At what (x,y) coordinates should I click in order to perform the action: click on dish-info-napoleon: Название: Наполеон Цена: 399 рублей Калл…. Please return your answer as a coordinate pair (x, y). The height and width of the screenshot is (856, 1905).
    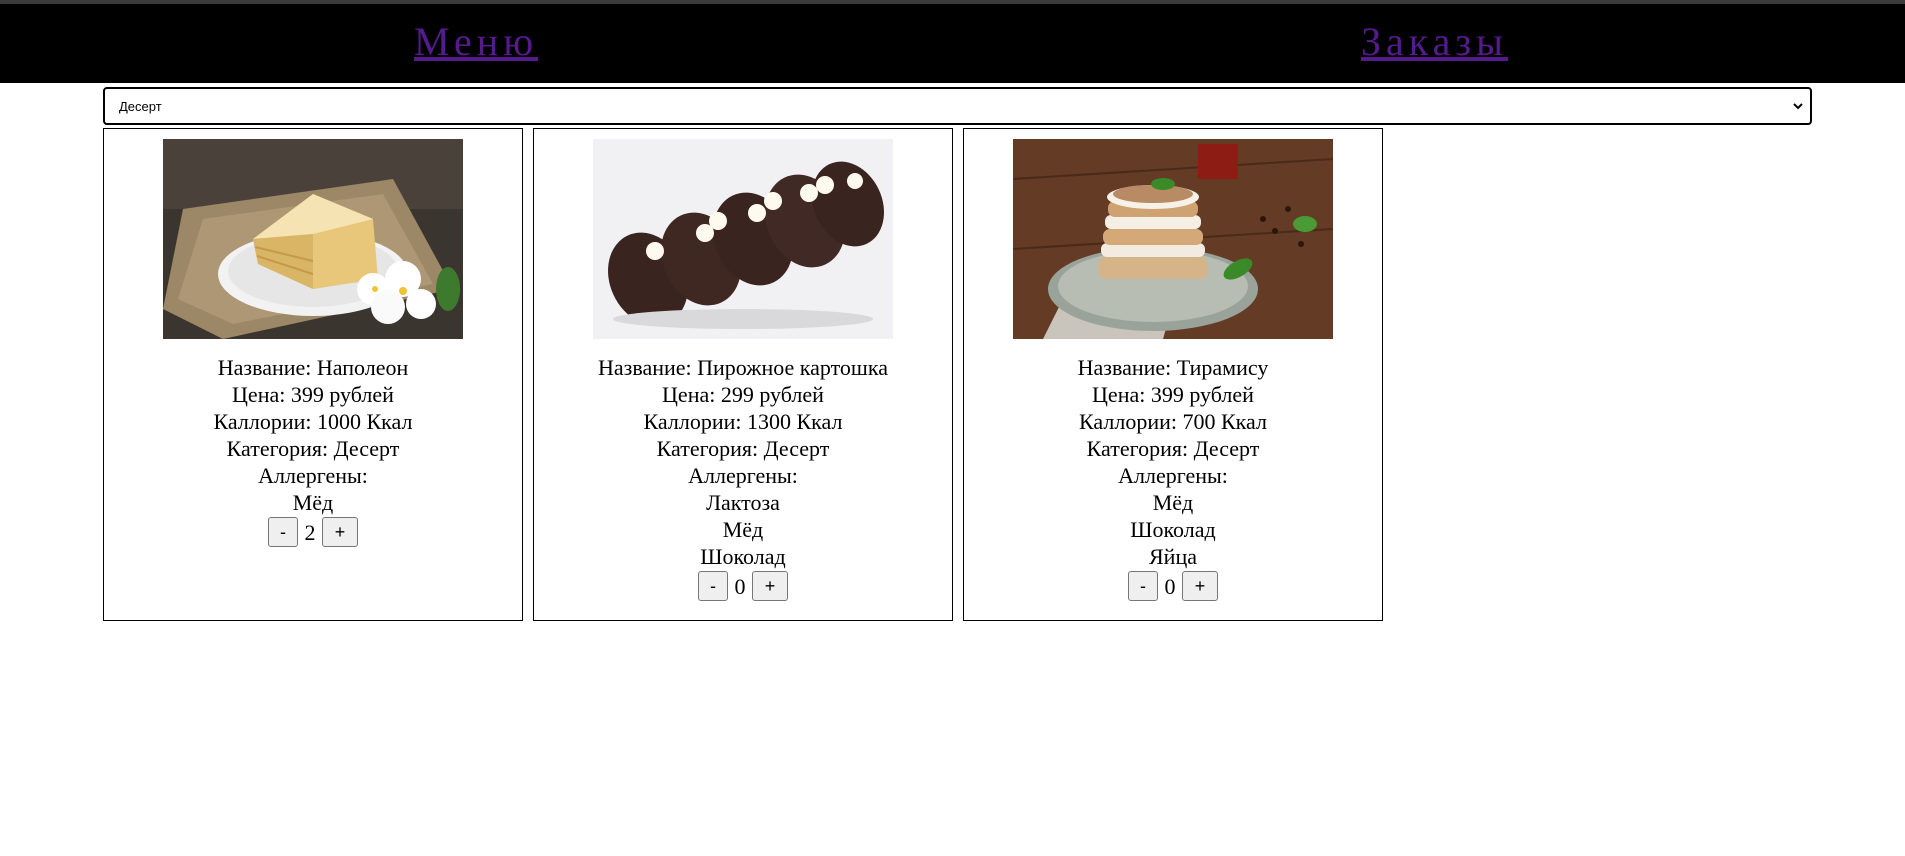
    Looking at the image, I should click on (313, 450).